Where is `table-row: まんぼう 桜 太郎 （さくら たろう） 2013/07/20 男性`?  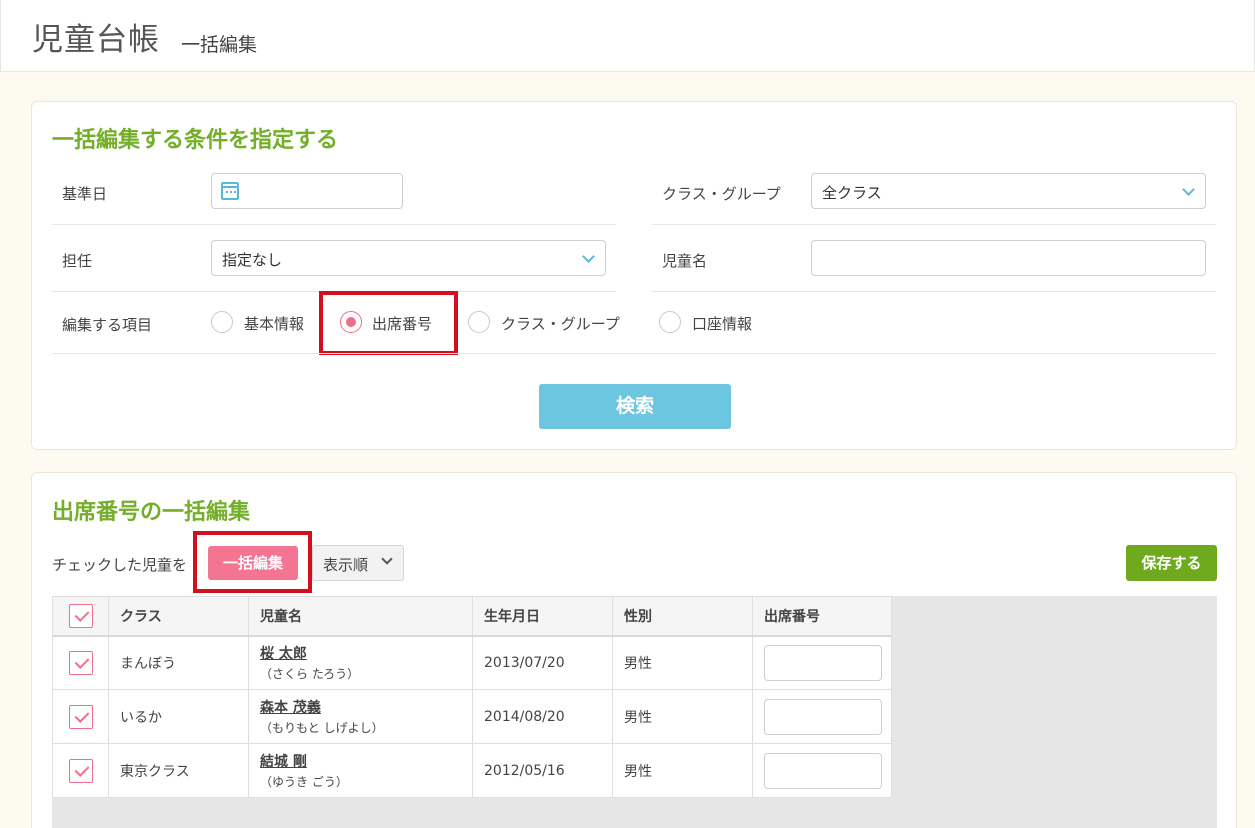 table-row: まんぼう 桜 太郎 （さくら たろう） 2013/07/20 男性 is located at coordinates (472, 662).